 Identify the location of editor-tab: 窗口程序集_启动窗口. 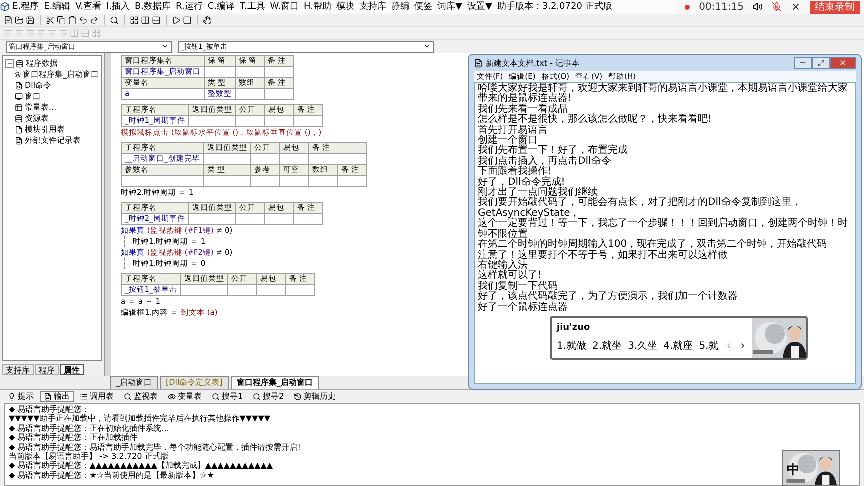
(274, 382).